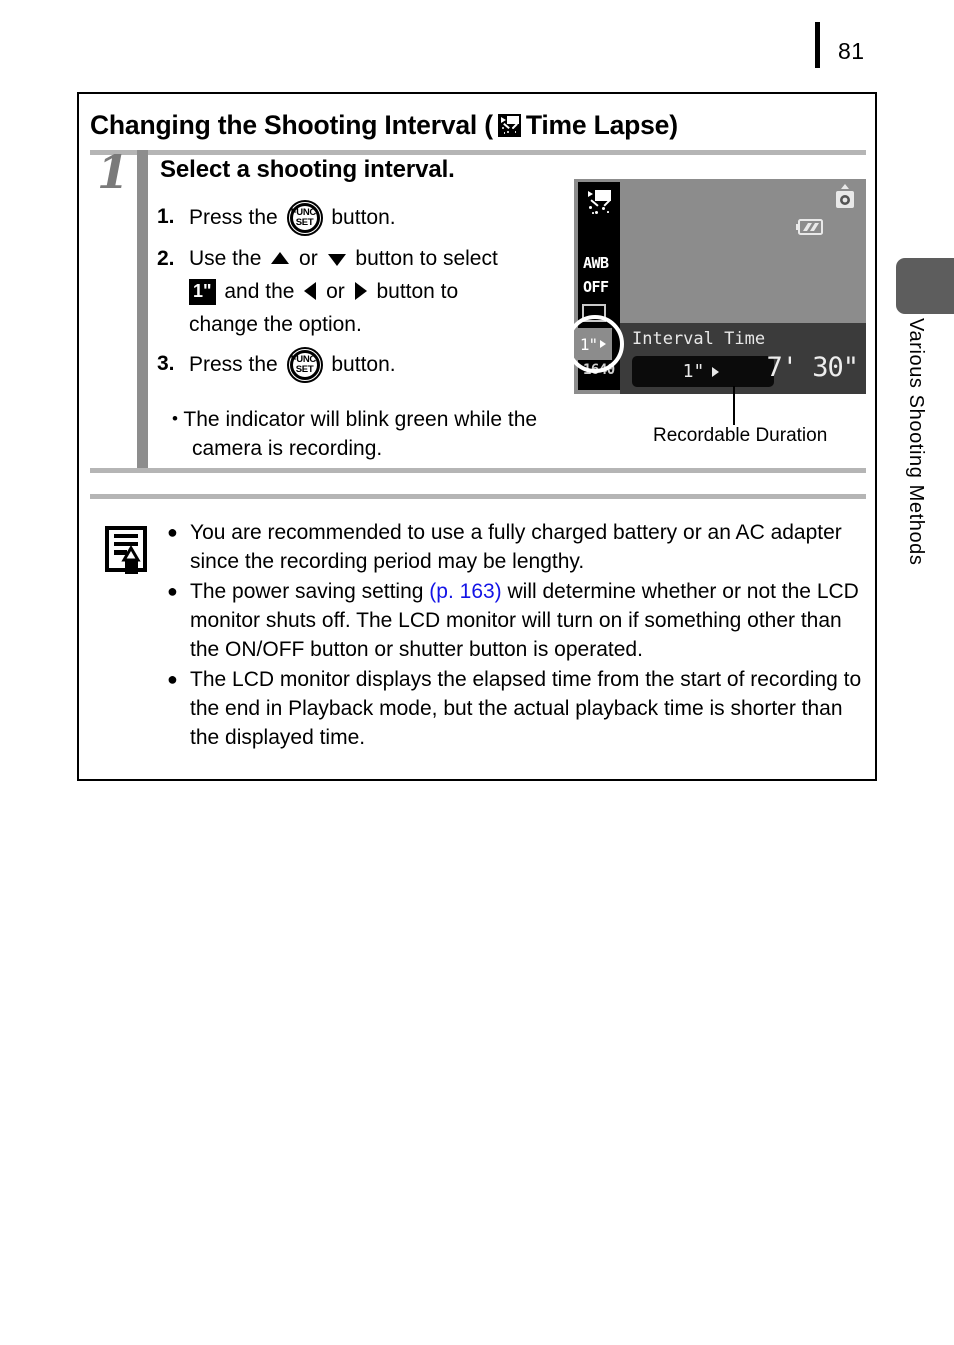  Describe the element at coordinates (596, 287) in the screenshot. I see `lcd-flash-off-label: OFF` at that location.